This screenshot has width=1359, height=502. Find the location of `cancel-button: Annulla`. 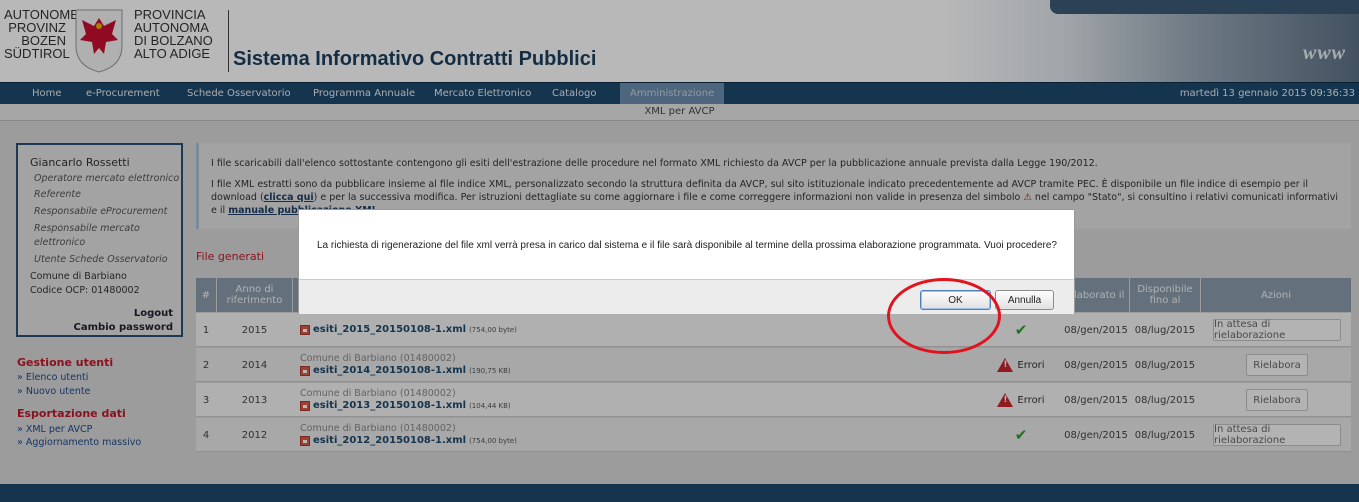

cancel-button: Annulla is located at coordinates (1024, 300).